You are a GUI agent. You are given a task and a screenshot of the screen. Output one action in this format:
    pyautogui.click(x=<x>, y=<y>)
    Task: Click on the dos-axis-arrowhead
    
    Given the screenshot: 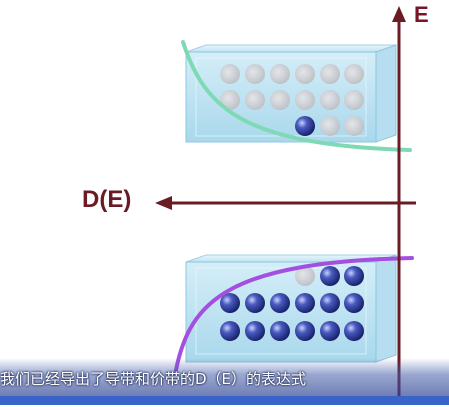 What is the action you would take?
    pyautogui.click(x=163, y=203)
    